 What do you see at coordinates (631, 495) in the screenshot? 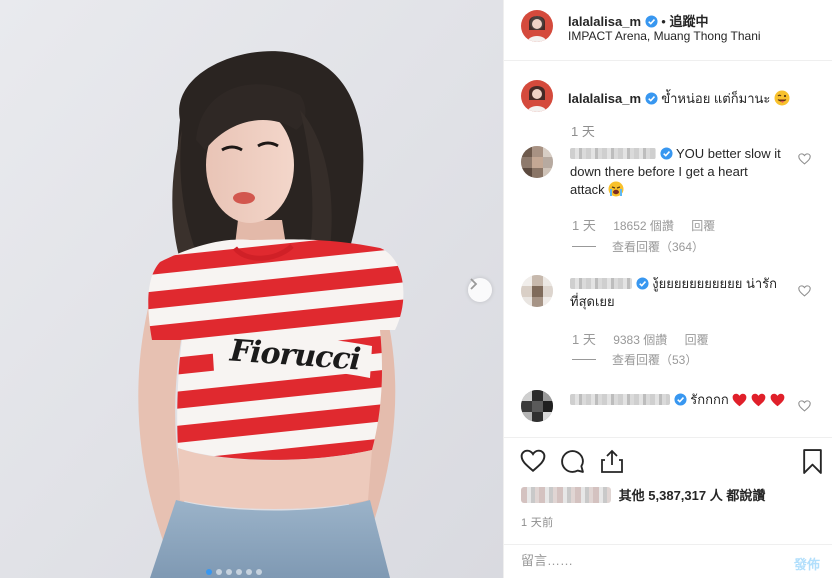
I see `likes-prefix: 其他` at bounding box center [631, 495].